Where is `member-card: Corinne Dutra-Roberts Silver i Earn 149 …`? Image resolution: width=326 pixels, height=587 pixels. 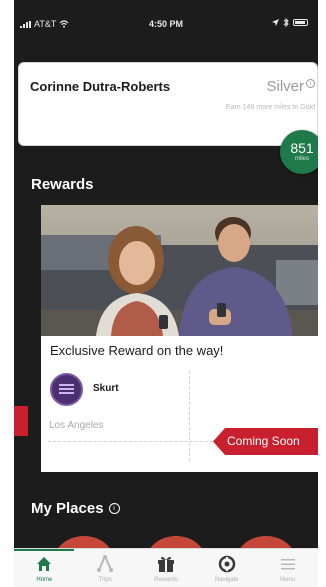 member-card: Corinne Dutra-Roberts Silver i Earn 149 … is located at coordinates (168, 104).